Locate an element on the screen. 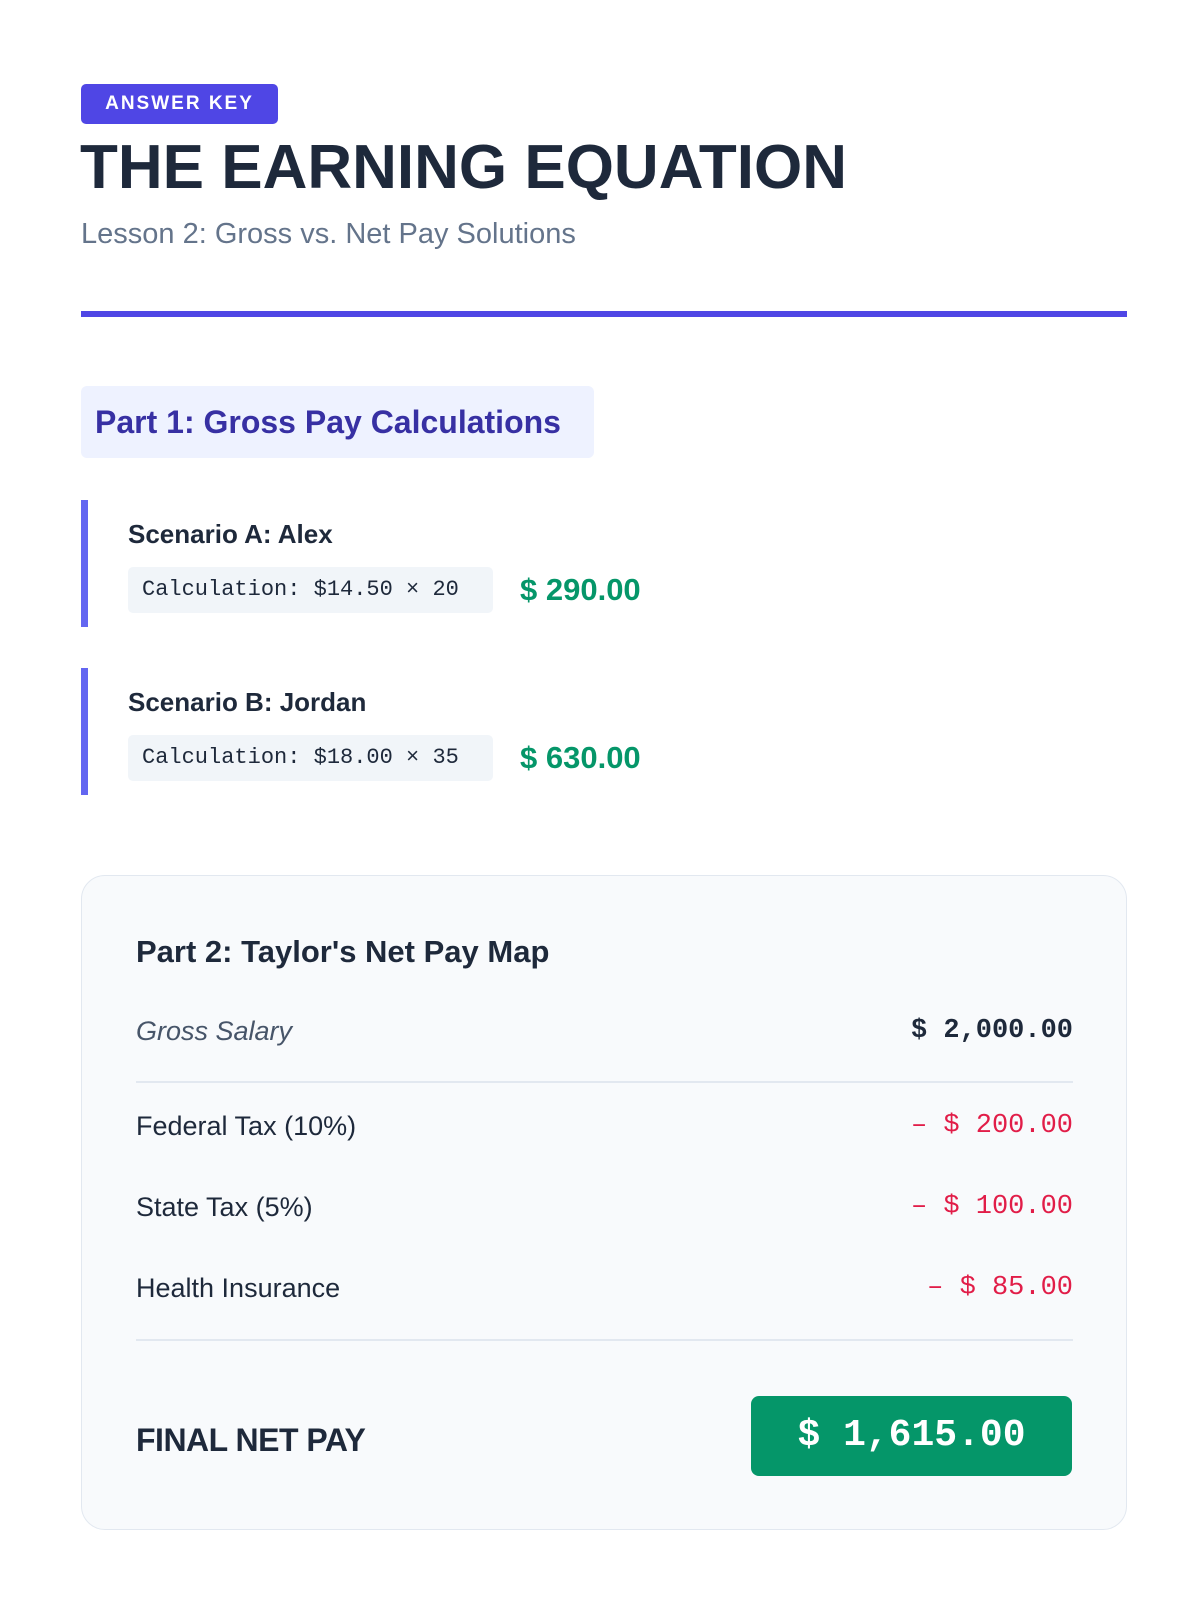 This screenshot has height=1600, width=1200. part1-heading: Part 1: Gross Pay Calculations is located at coordinates (337, 422).